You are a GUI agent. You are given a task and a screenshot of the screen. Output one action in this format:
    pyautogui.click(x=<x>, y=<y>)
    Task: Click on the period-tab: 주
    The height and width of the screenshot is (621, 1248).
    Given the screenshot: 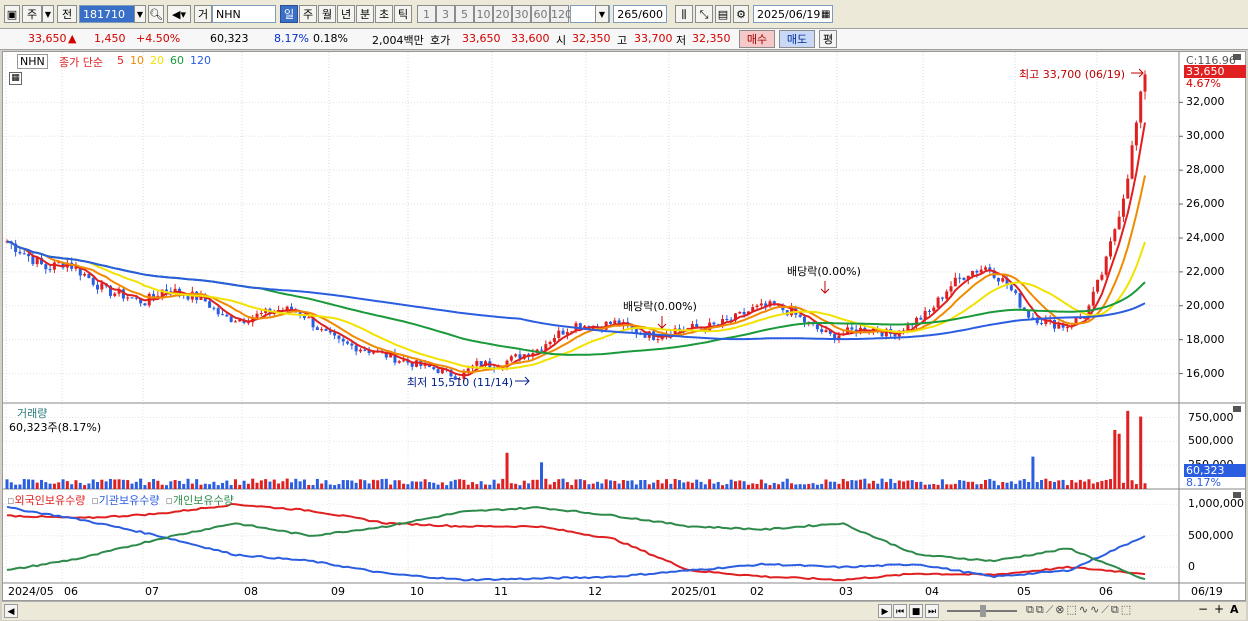 What is the action you would take?
    pyautogui.click(x=308, y=14)
    